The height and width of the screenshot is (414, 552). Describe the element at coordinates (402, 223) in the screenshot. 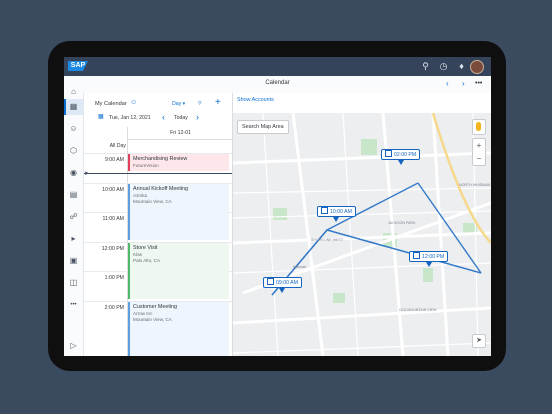

I see `map-label: JACKSON PARK` at that location.